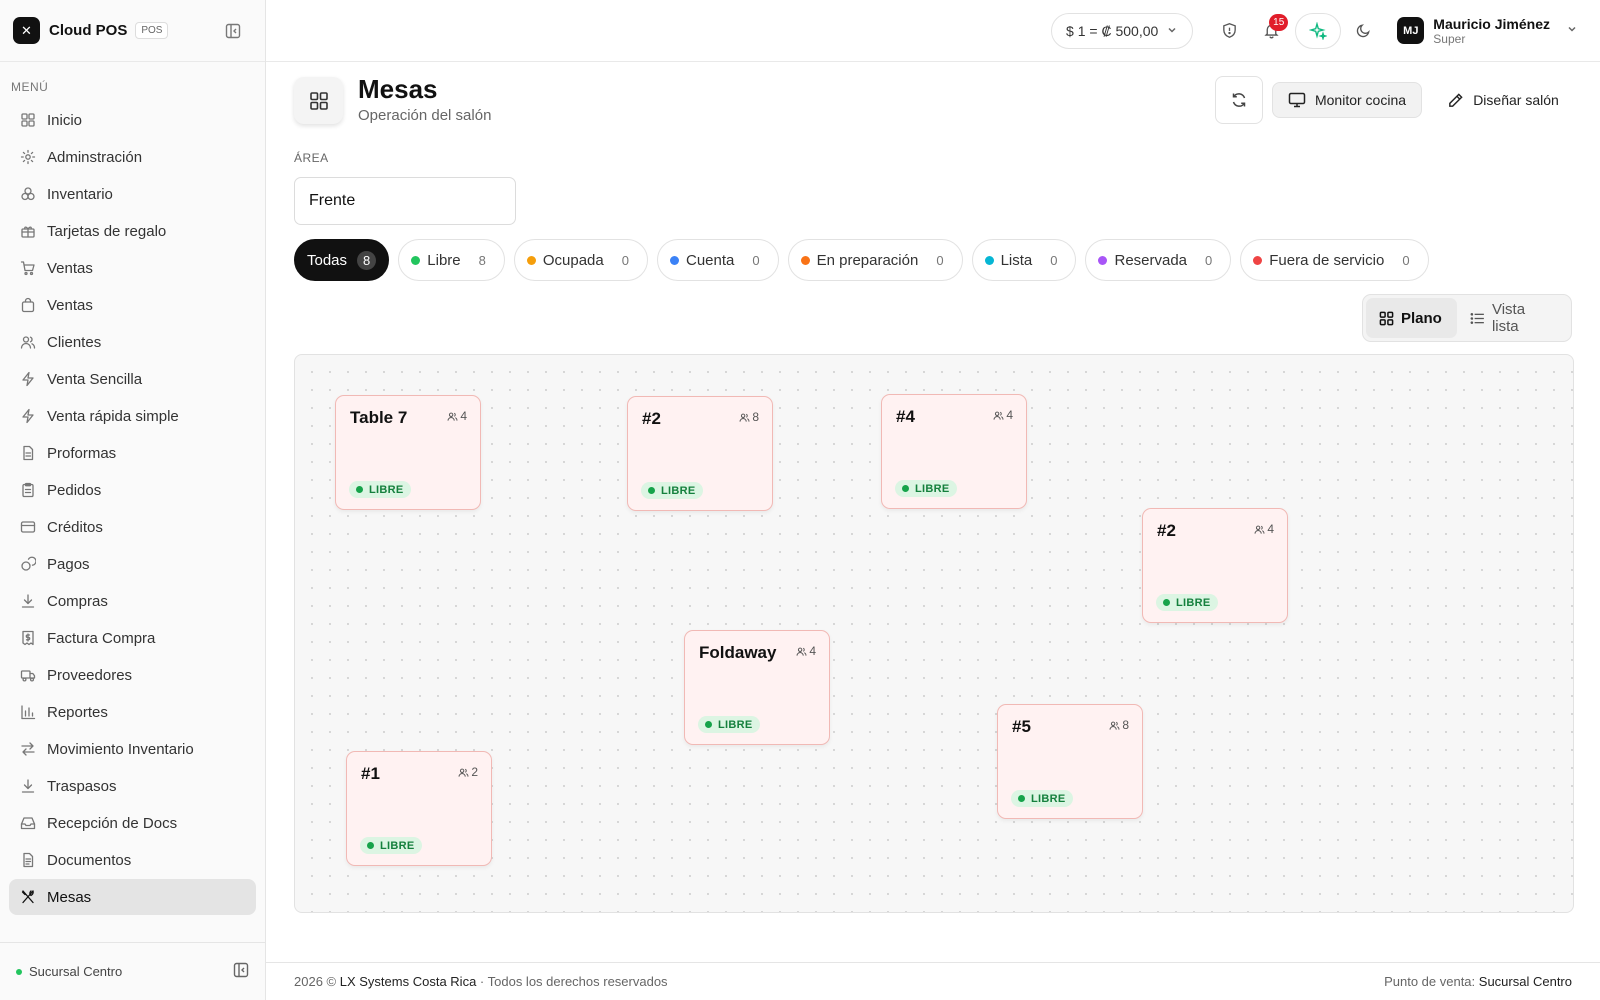 The height and width of the screenshot is (1000, 1600). I want to click on sidebar-item-venta-sencilla: Venta Sencilla, so click(132, 379).